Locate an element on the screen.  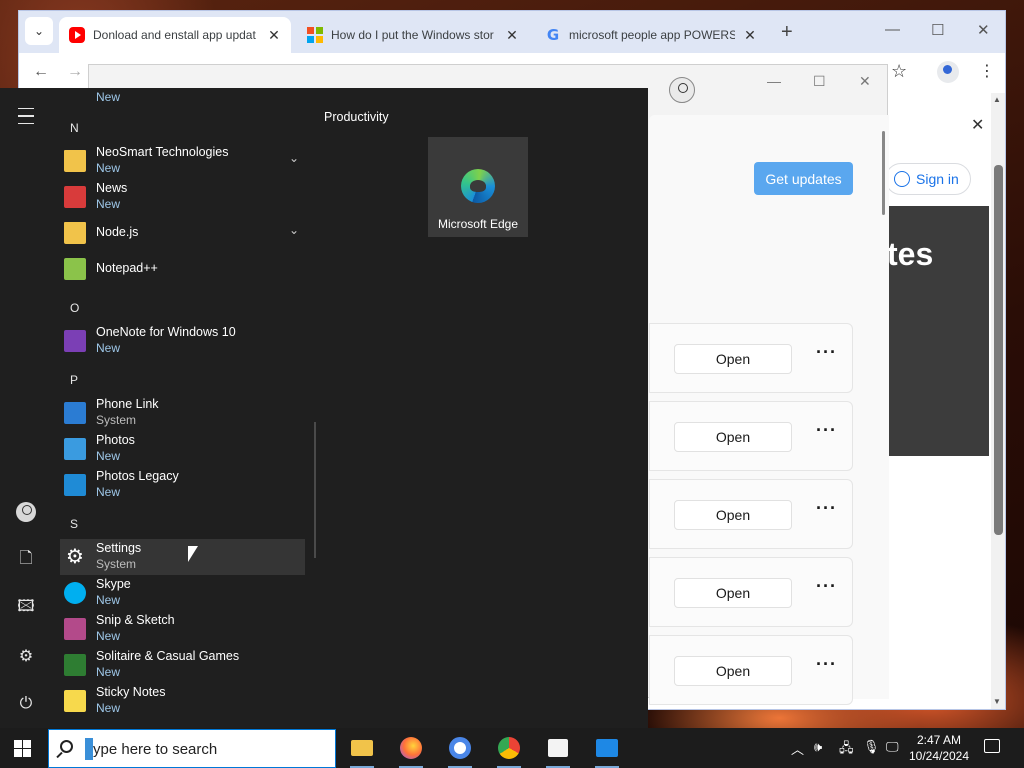
app-skype: Skype New is located at coordinates (182, 593).